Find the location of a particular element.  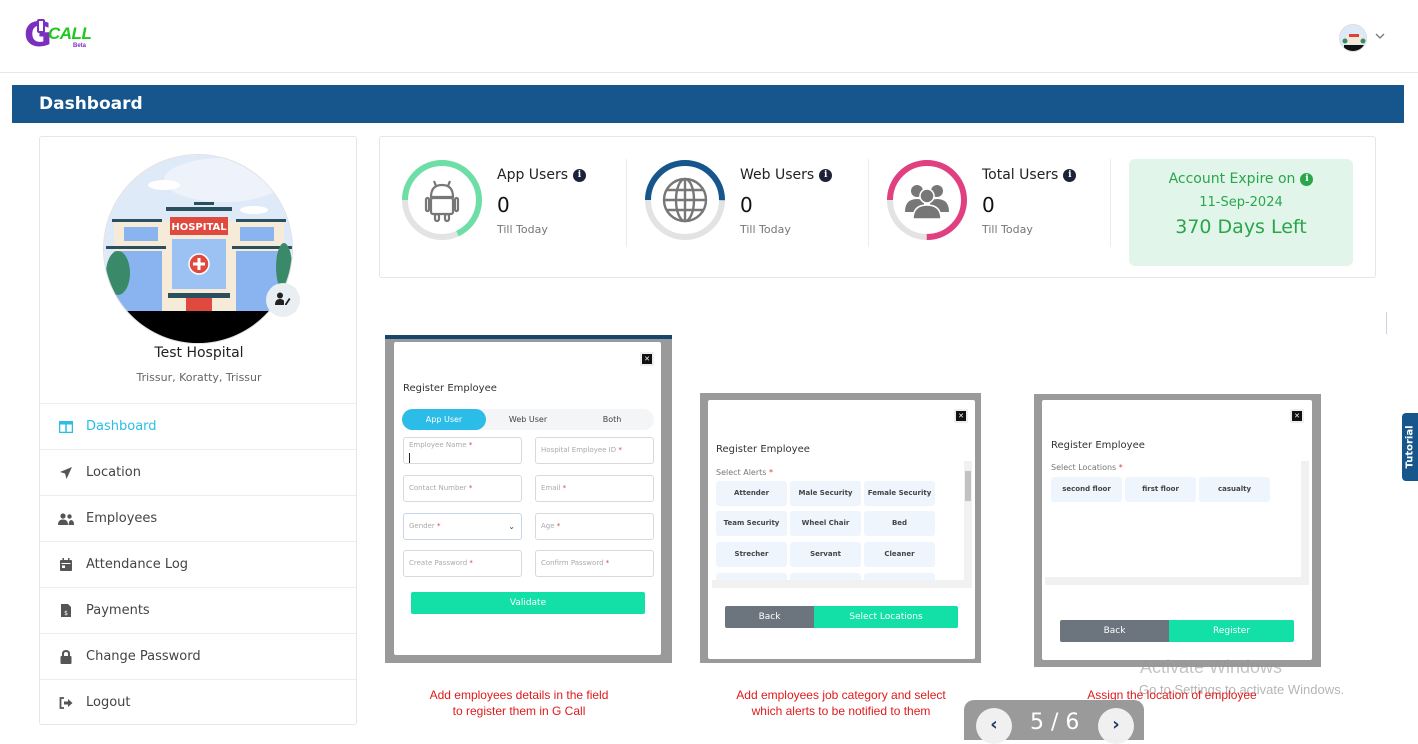

sidebar-item-label: Change Password is located at coordinates (143, 656).